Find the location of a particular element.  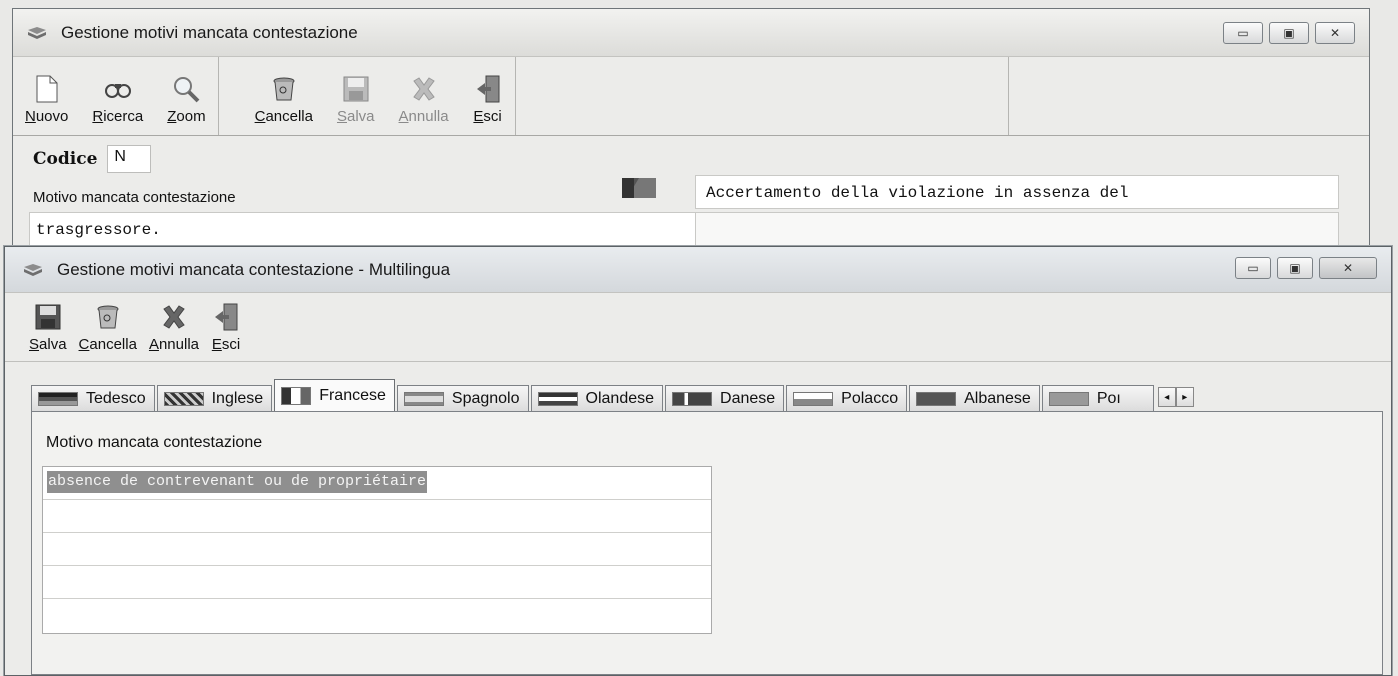

denmark-flag-icon is located at coordinates (692, 398).